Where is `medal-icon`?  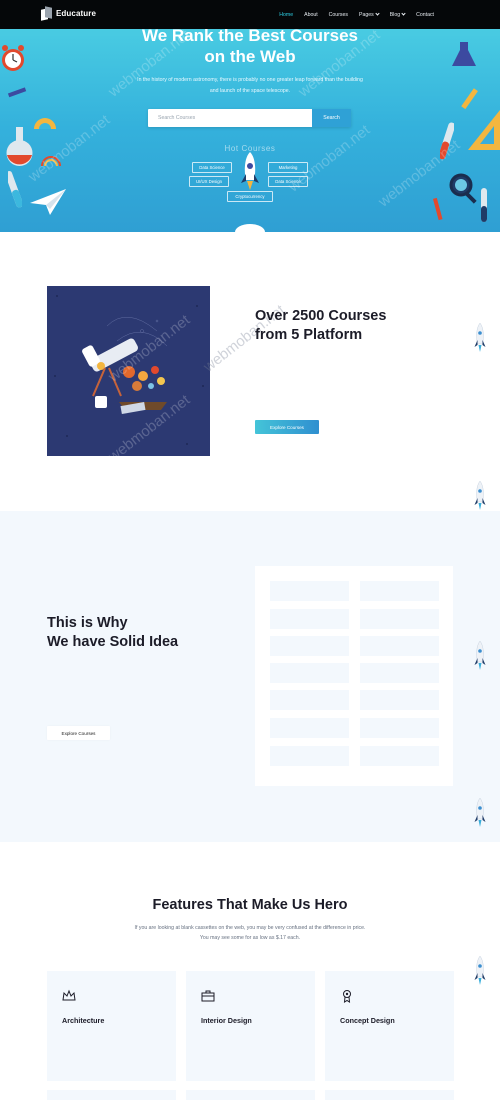 medal-icon is located at coordinates (347, 996).